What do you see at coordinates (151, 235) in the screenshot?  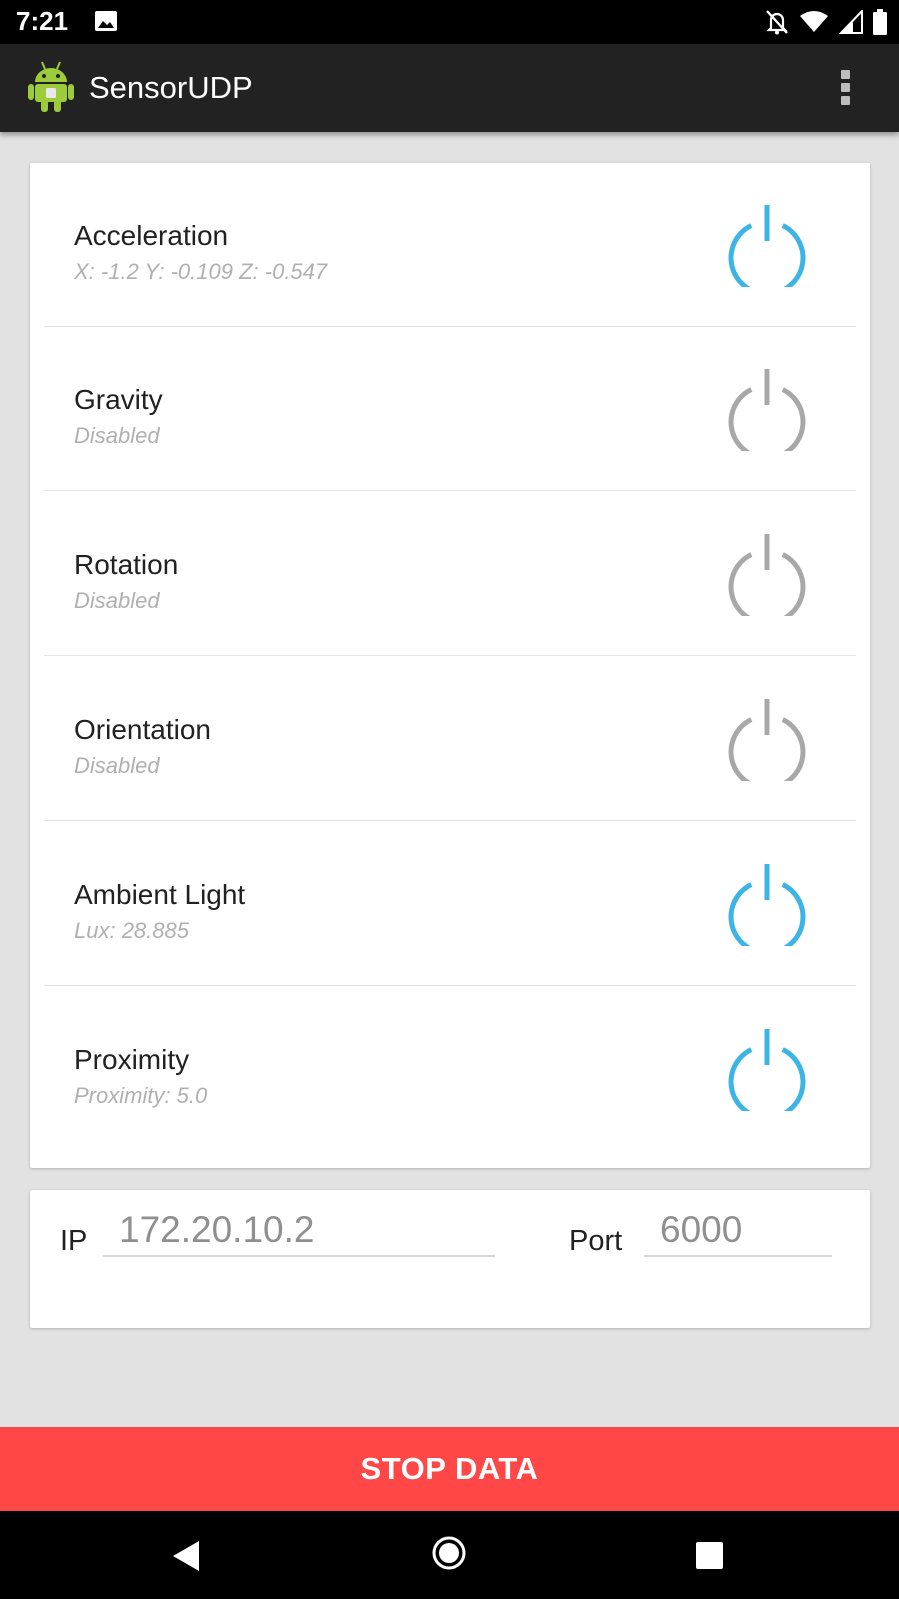 I see `sensor-name: Acceleration` at bounding box center [151, 235].